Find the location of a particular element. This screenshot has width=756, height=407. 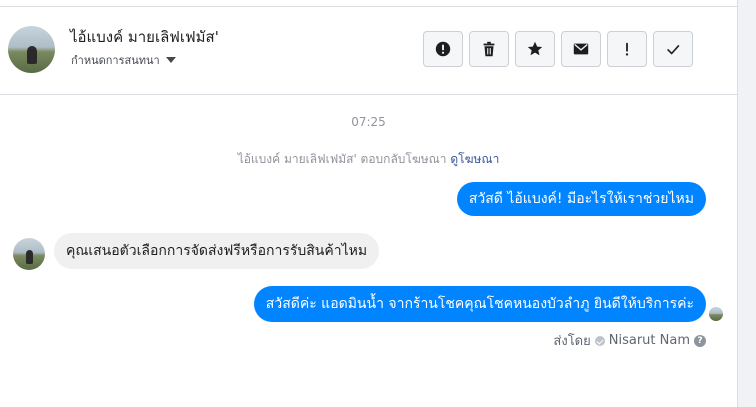

sent-by-name: Nisarut Nam is located at coordinates (649, 340).